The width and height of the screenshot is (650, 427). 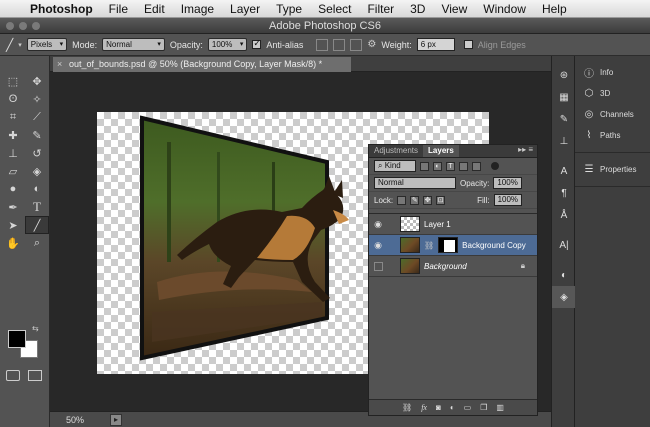 What do you see at coordinates (612, 72) in the screenshot?
I see `info-panel-button: ⓘ Info` at bounding box center [612, 72].